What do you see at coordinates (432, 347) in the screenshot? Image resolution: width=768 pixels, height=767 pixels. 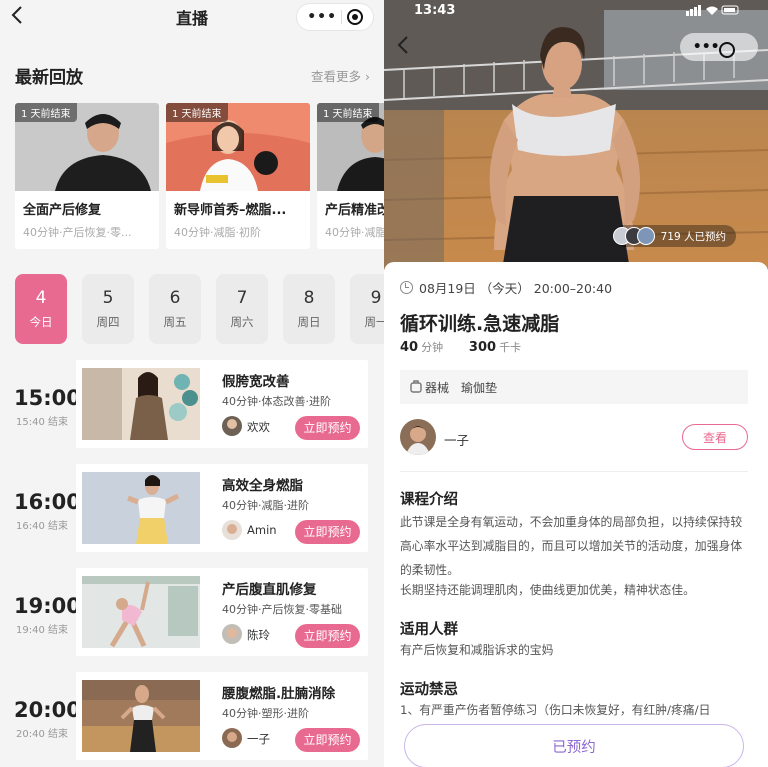 I see `duration-unit: 分钟` at bounding box center [432, 347].